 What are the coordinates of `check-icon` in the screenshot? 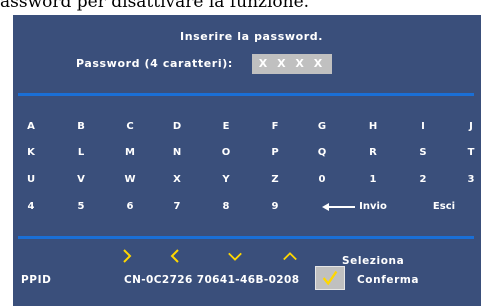 It's located at (330, 278).